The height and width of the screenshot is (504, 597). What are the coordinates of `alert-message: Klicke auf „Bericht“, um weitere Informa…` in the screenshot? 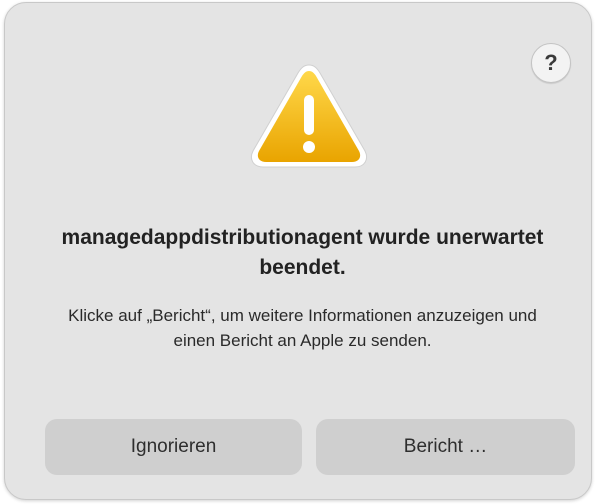 It's located at (302, 328).